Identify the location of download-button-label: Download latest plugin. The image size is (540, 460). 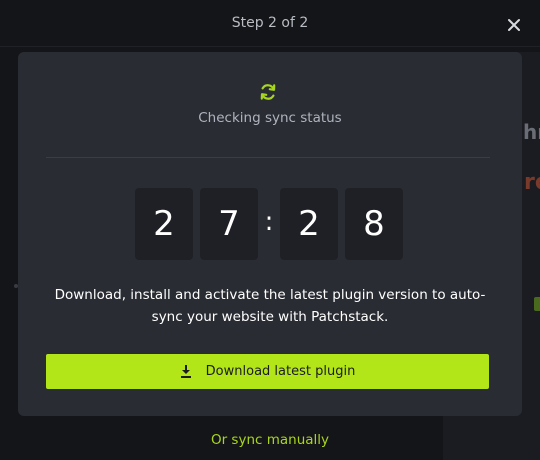
(280, 371).